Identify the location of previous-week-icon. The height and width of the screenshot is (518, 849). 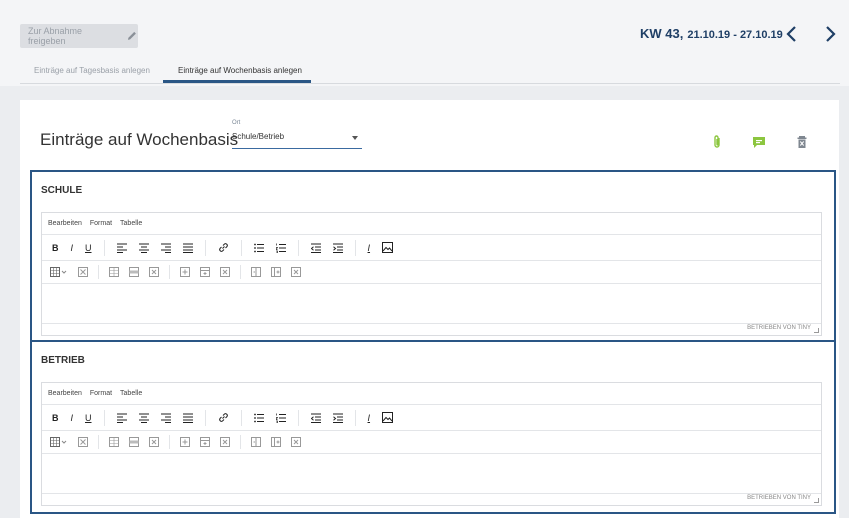
(792, 34).